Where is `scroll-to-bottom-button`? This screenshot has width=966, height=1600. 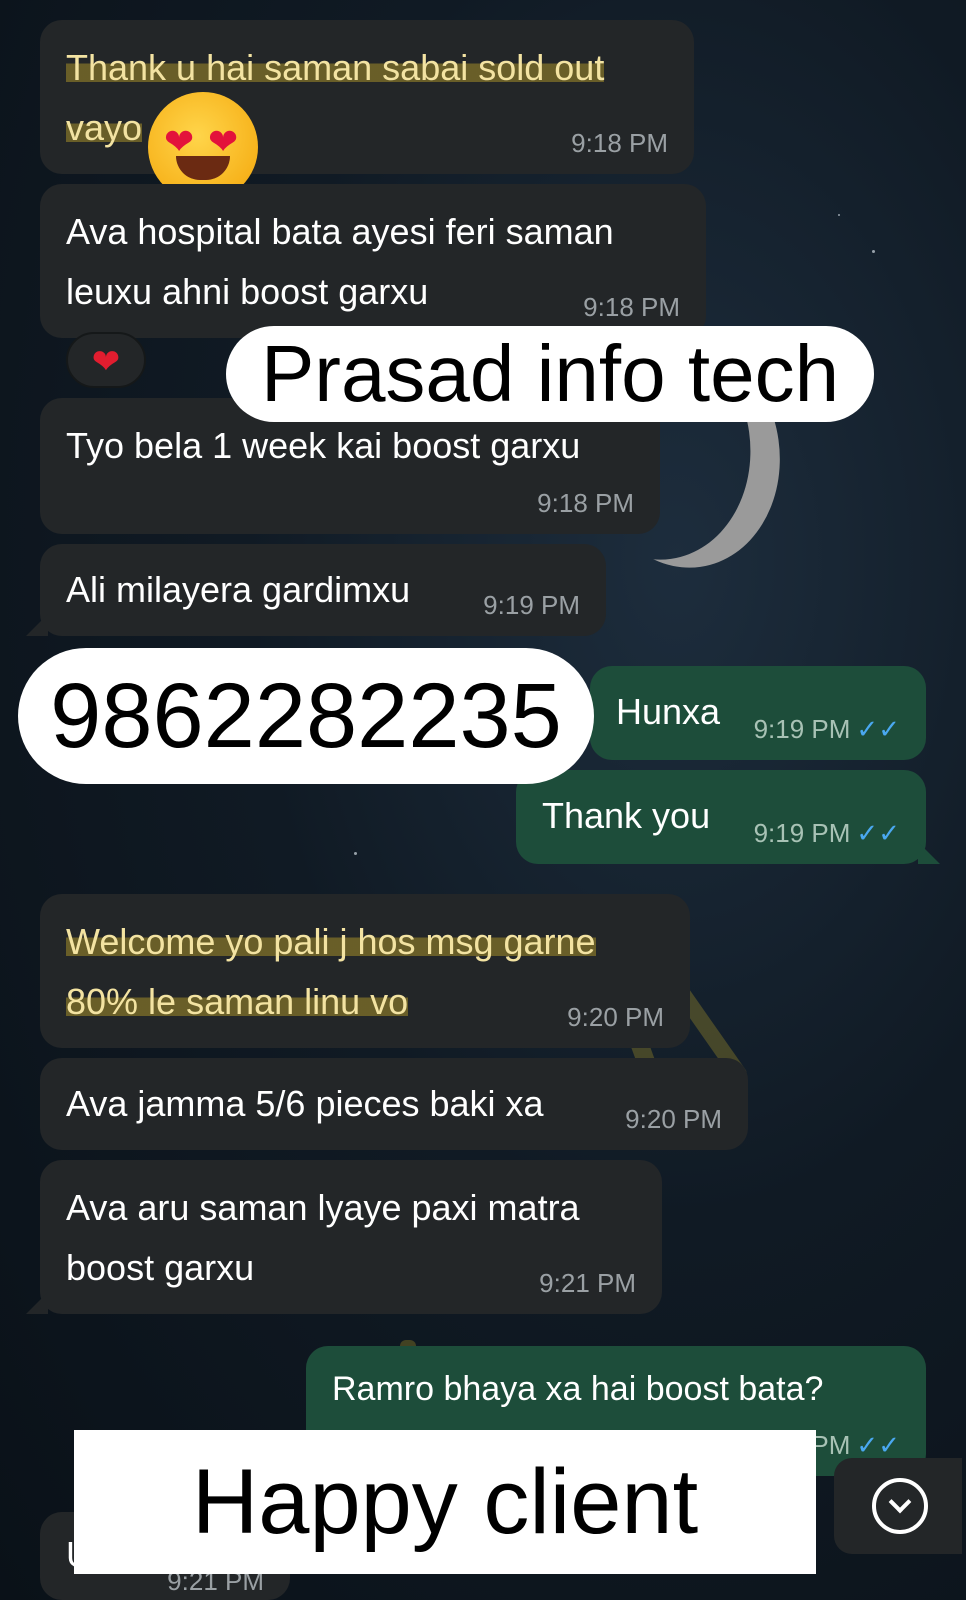 scroll-to-bottom-button is located at coordinates (898, 1506).